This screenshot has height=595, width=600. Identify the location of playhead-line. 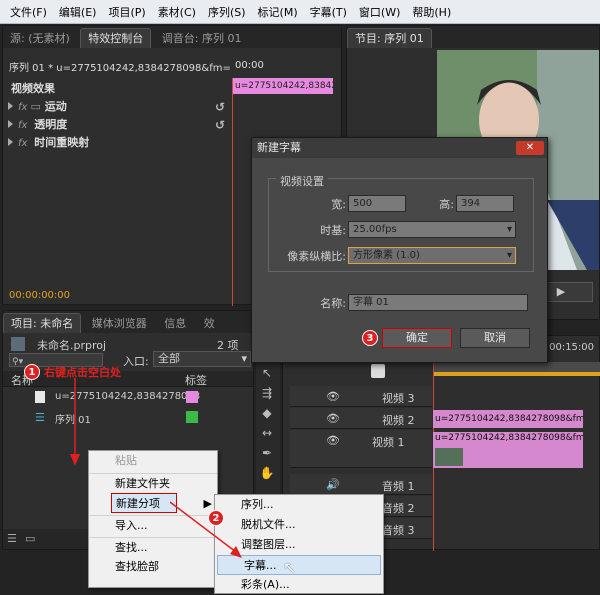
(232, 192).